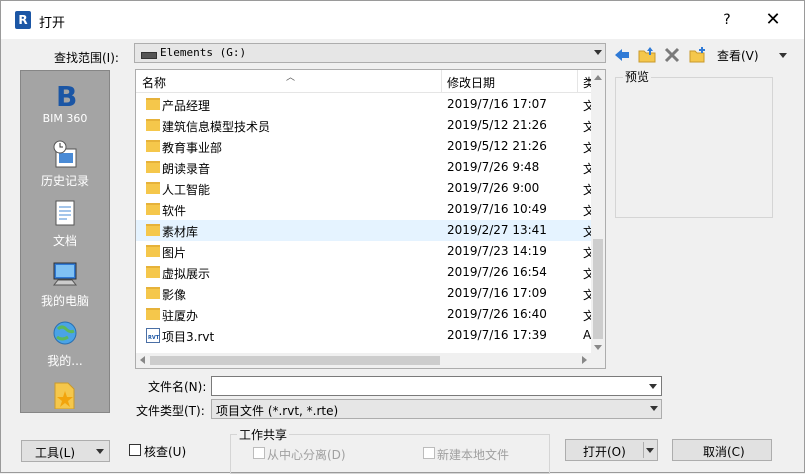 The width and height of the screenshot is (805, 474). I want to click on file-name: 虚拟展示, so click(186, 274).